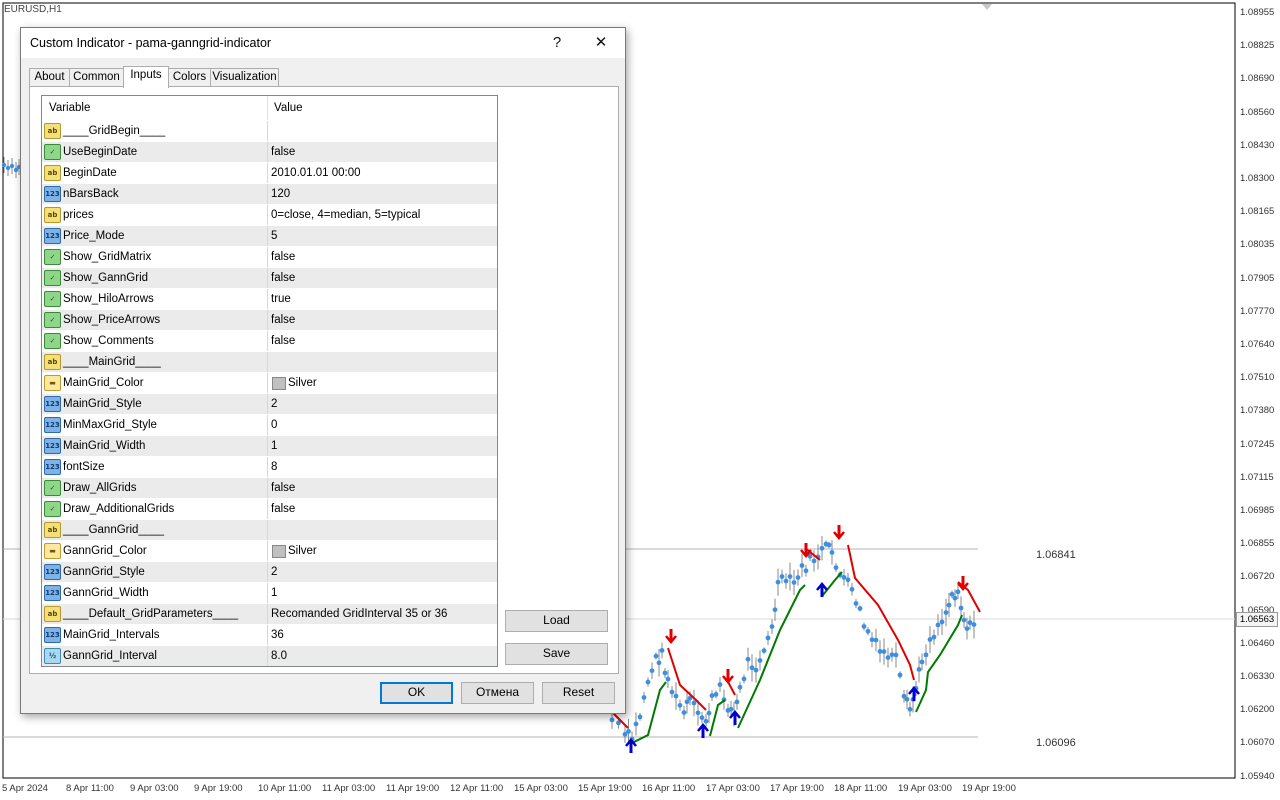  I want to click on input-row: ✓ Draw_AdditionalGrids false, so click(269, 509).